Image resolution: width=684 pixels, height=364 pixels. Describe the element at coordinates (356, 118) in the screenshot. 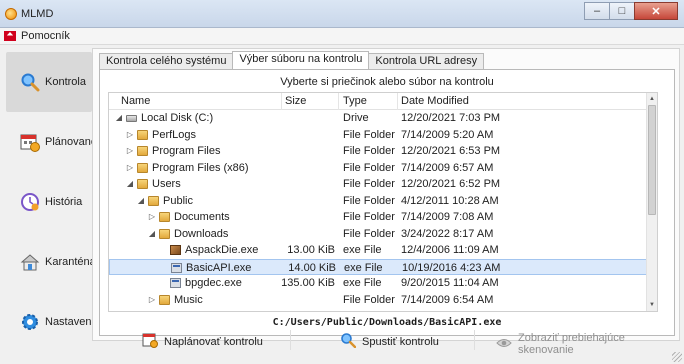

I see `row-type: Drive` at that location.